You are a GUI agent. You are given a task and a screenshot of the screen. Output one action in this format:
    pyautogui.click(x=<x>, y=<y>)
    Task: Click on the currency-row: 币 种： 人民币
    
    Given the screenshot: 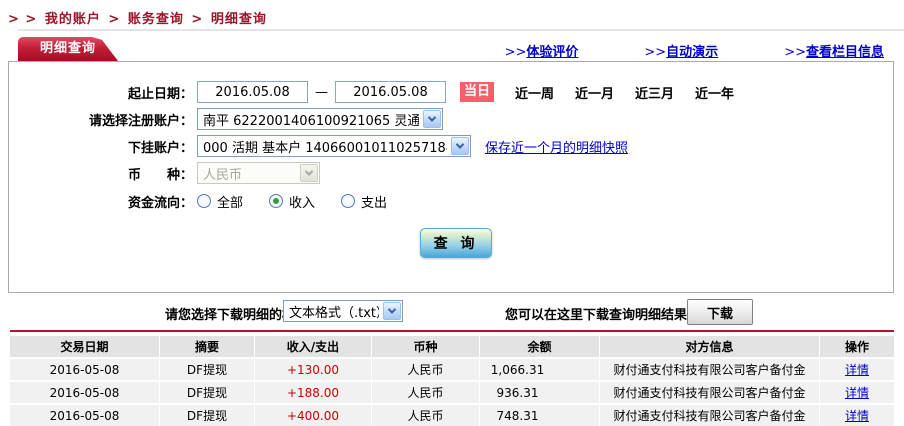 What is the action you would take?
    pyautogui.click(x=451, y=173)
    